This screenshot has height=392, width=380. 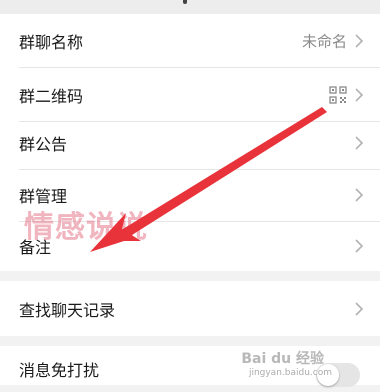 I want to click on qr-code-icon, so click(x=338, y=95).